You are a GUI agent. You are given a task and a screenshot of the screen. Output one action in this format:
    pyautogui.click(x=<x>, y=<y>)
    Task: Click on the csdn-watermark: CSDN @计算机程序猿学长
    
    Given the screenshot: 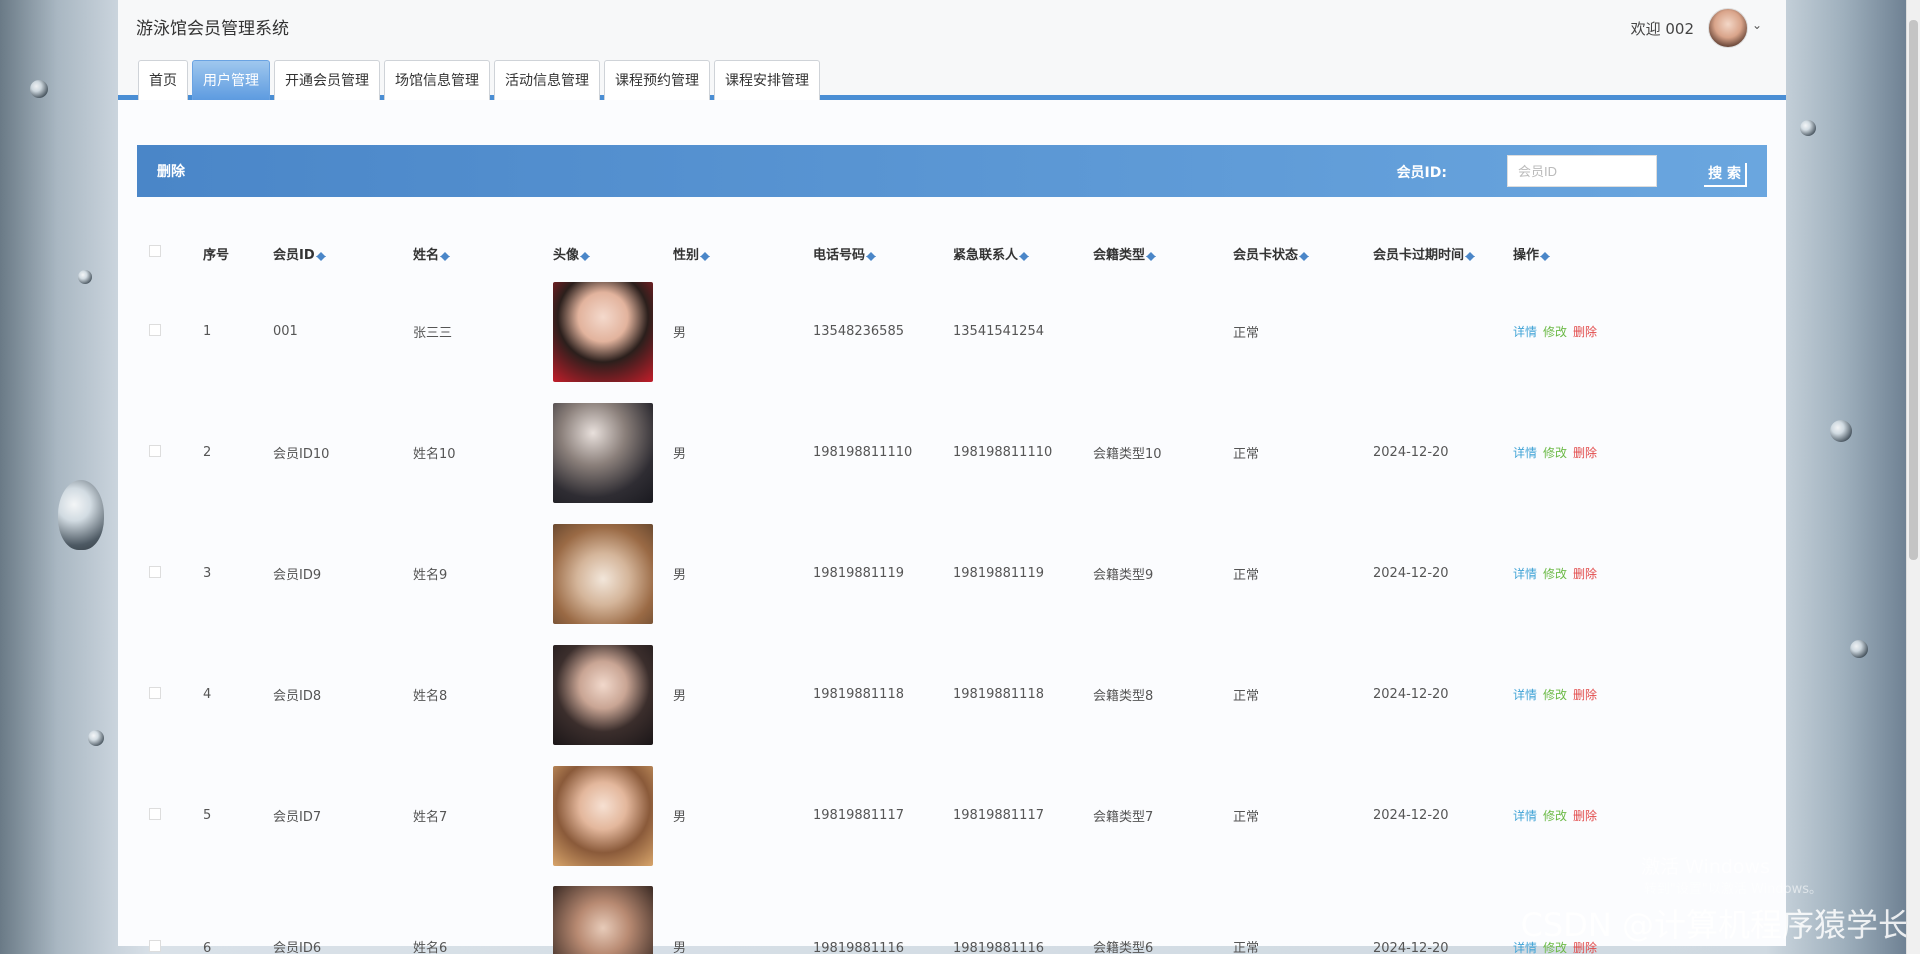 What is the action you would take?
    pyautogui.click(x=1715, y=925)
    